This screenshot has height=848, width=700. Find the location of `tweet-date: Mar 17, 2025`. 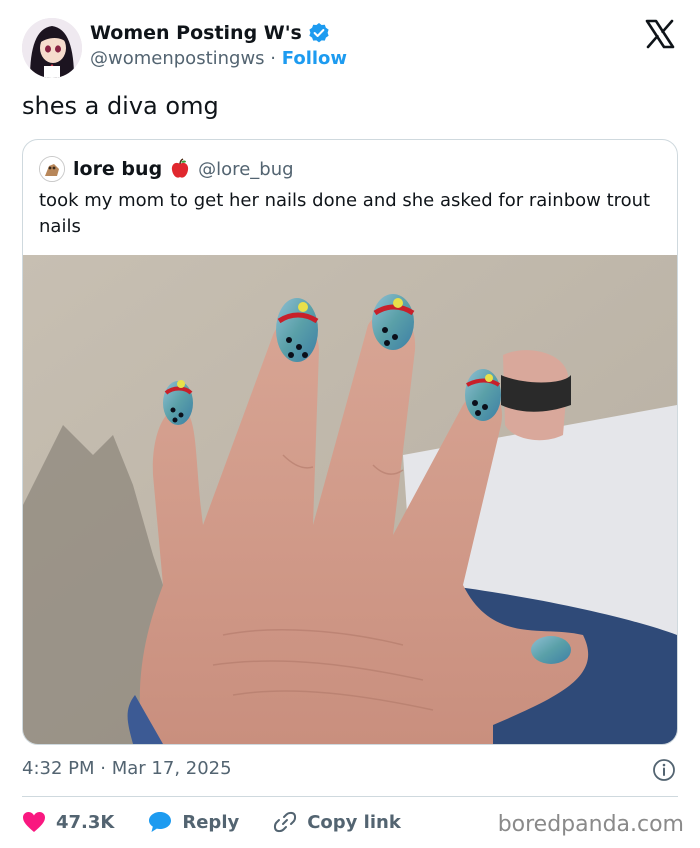

tweet-date: Mar 17, 2025 is located at coordinates (171, 768).